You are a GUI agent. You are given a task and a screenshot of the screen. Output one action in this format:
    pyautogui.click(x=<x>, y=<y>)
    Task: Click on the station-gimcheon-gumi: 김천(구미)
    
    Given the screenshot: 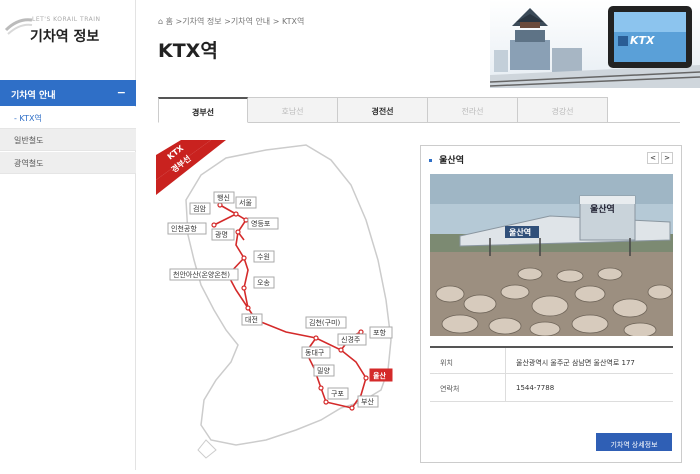 What is the action you would take?
    pyautogui.click(x=326, y=322)
    